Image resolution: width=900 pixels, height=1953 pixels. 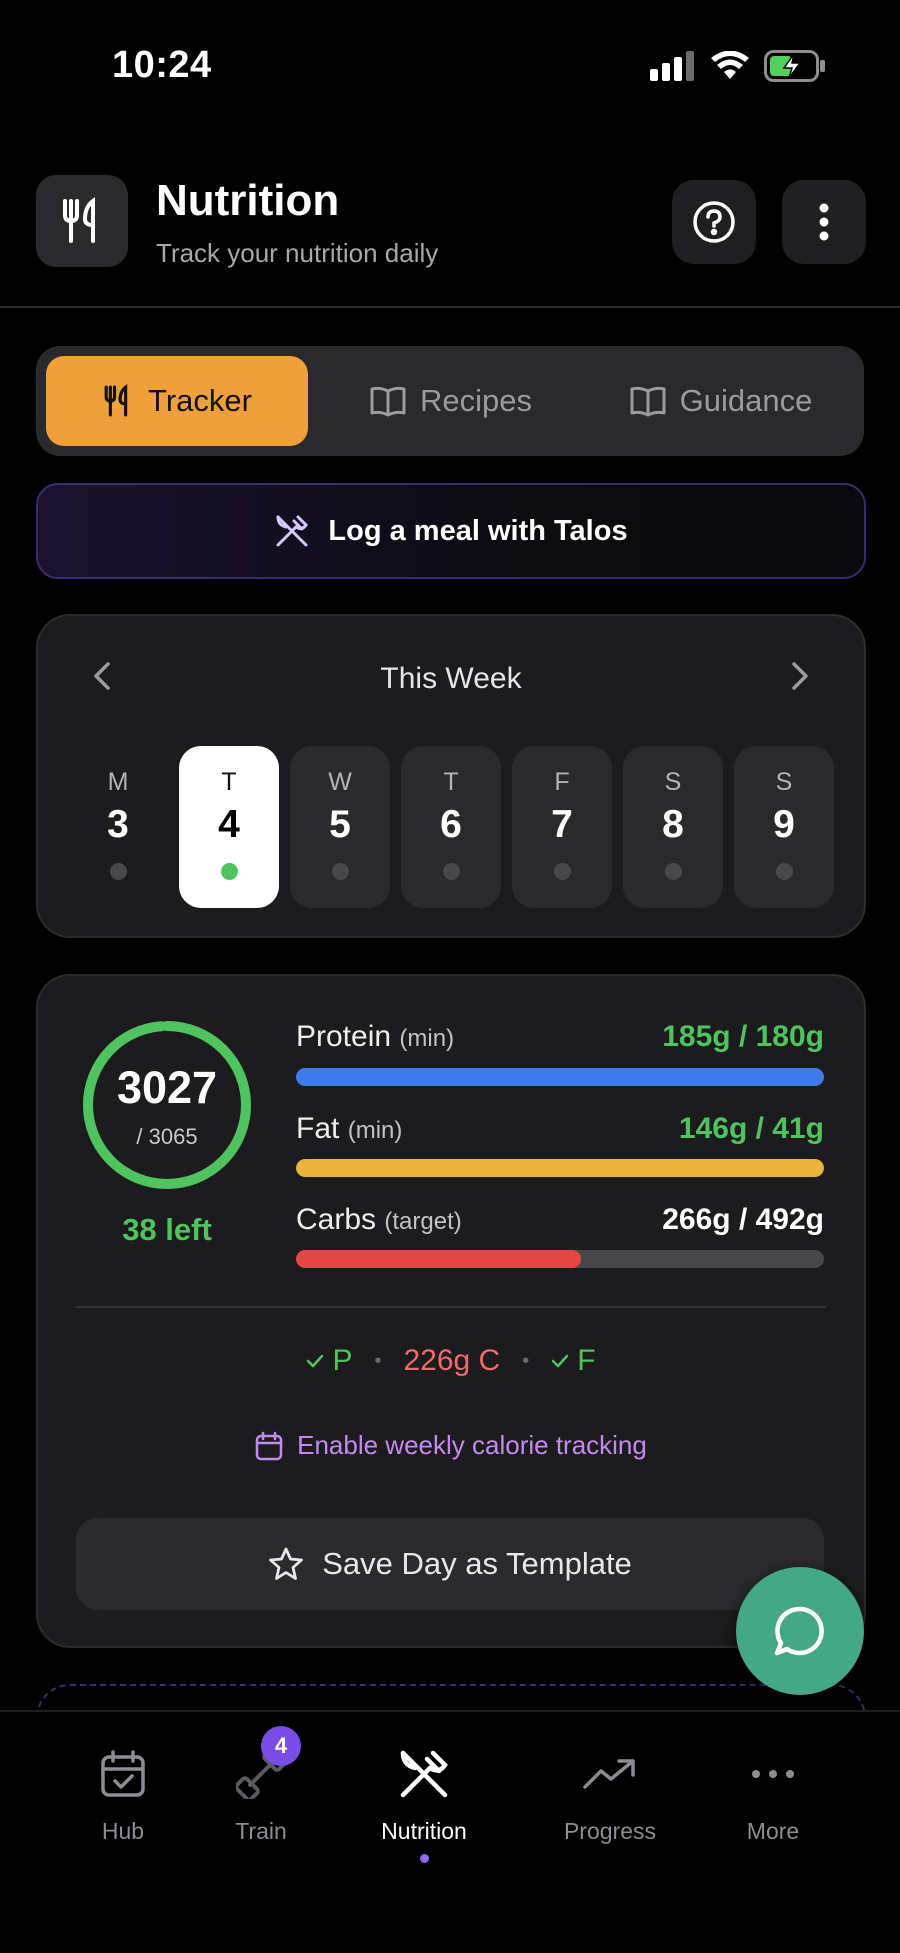 I want to click on message-circle-icon, so click(x=799, y=1631).